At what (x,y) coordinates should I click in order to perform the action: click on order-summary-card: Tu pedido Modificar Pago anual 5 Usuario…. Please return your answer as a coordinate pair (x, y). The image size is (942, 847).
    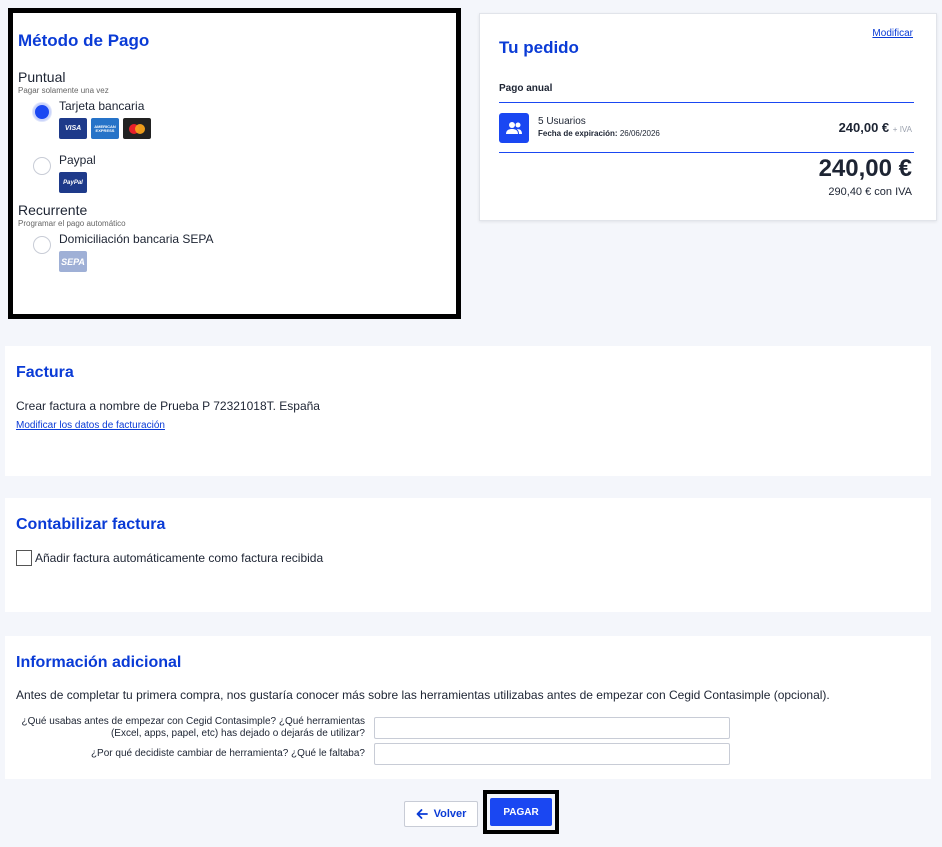
    Looking at the image, I should click on (708, 117).